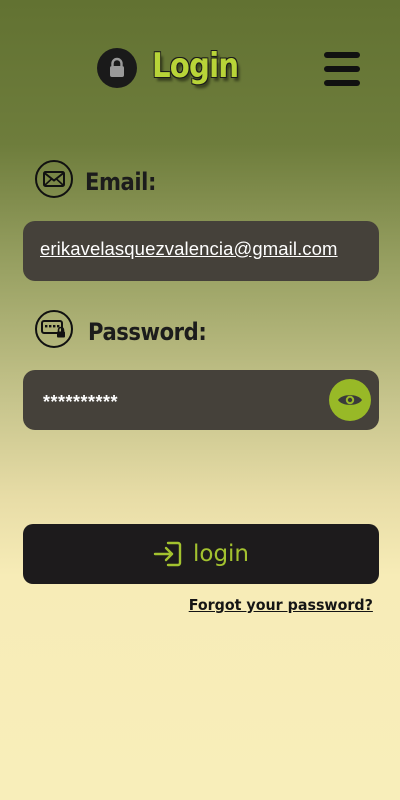 The image size is (400, 800). I want to click on page-title: Login, so click(195, 66).